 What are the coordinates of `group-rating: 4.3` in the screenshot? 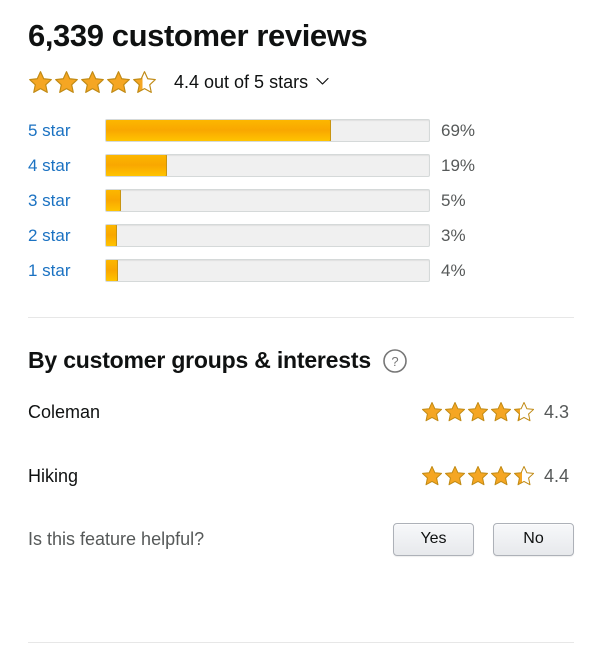 It's located at (497, 412).